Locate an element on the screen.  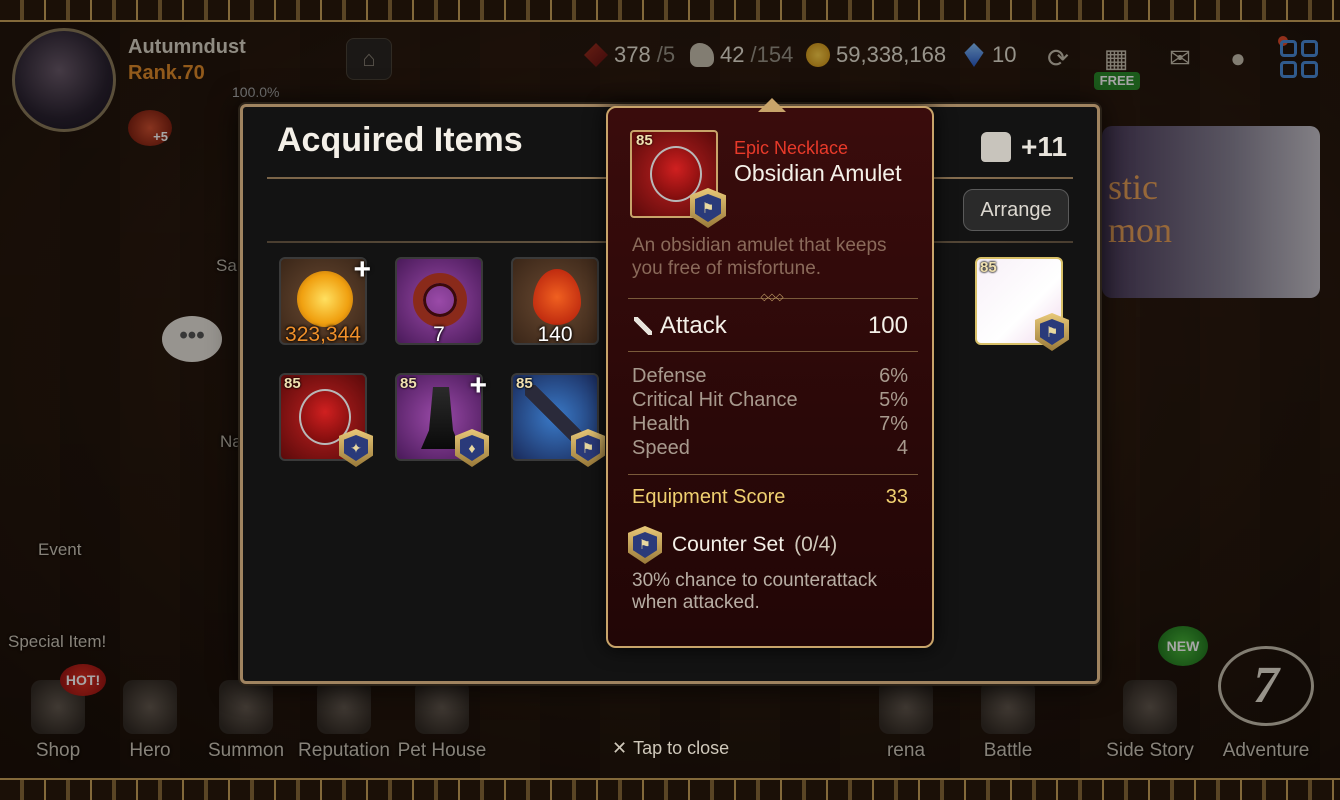
substat-row: Critical Hit Chance 5% is located at coordinates (770, 400).